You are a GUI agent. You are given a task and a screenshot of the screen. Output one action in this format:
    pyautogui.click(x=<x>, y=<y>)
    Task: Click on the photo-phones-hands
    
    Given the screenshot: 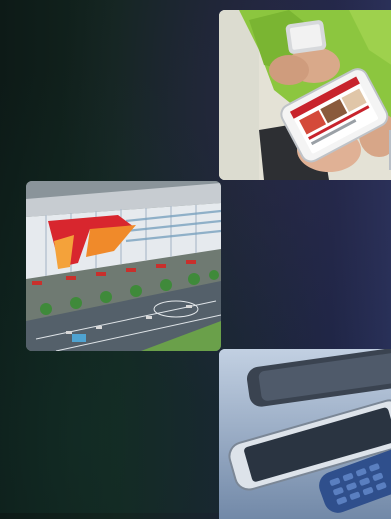 What is the action you would take?
    pyautogui.click(x=305, y=95)
    